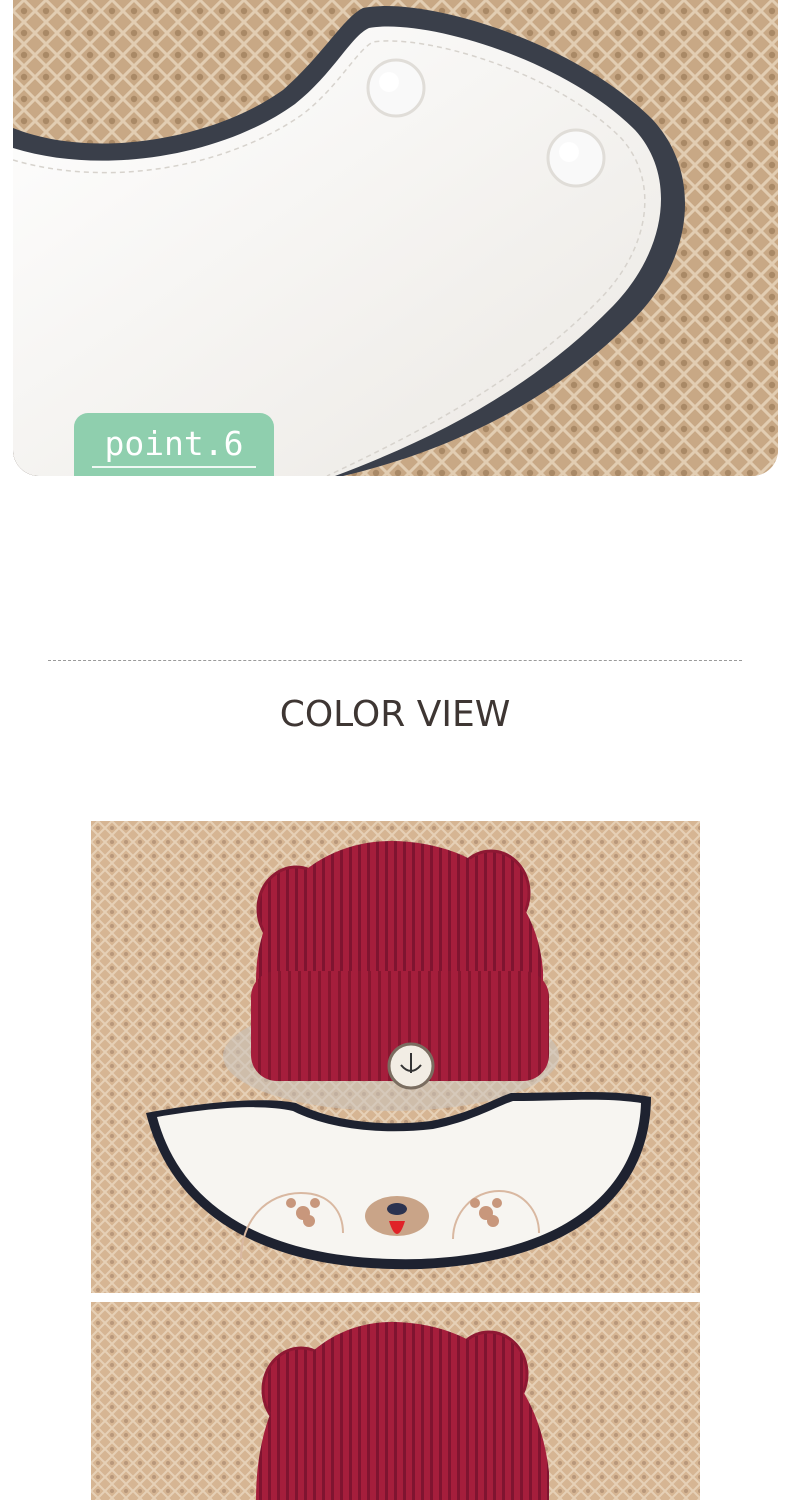  I want to click on point-label: point.6, so click(174, 443).